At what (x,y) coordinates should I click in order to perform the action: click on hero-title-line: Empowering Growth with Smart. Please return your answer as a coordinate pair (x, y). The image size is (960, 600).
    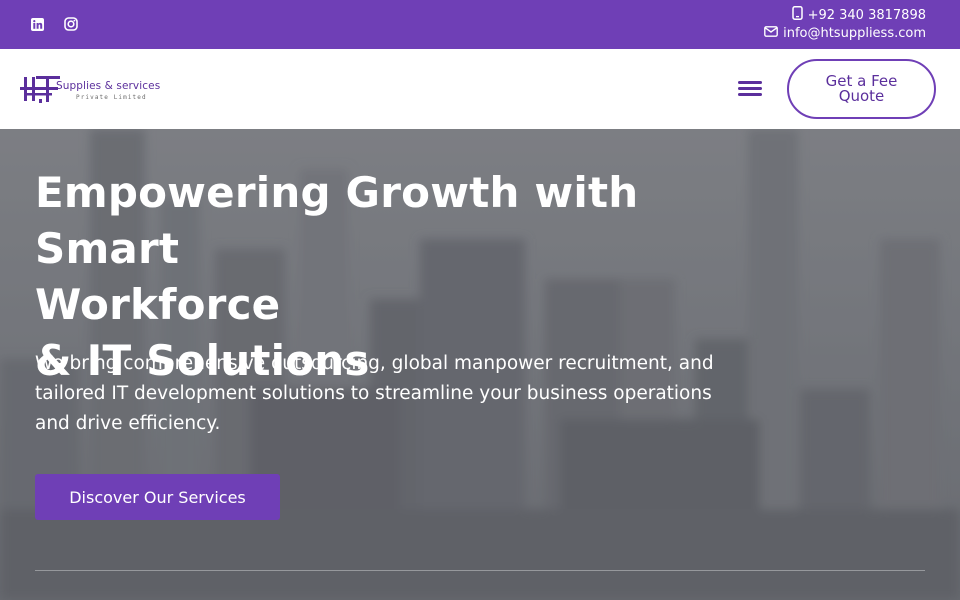
    Looking at the image, I should click on (337, 220).